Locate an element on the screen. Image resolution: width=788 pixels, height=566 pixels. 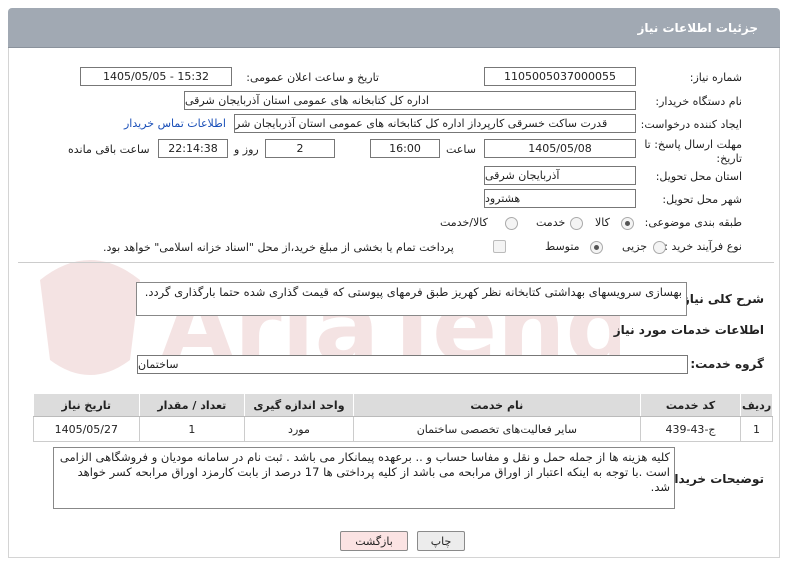
remaining-time-field: 22:14:38 is located at coordinates (193, 148).